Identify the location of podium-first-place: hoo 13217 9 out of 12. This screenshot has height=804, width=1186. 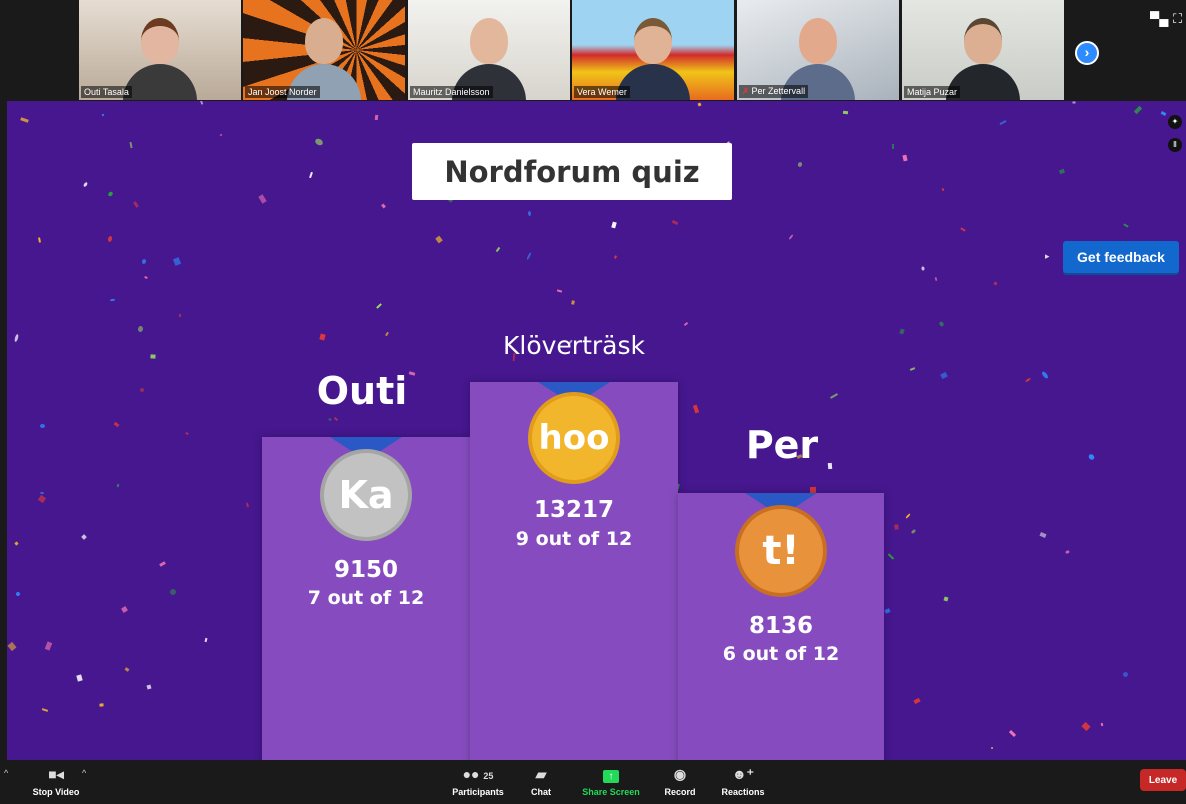
(574, 571).